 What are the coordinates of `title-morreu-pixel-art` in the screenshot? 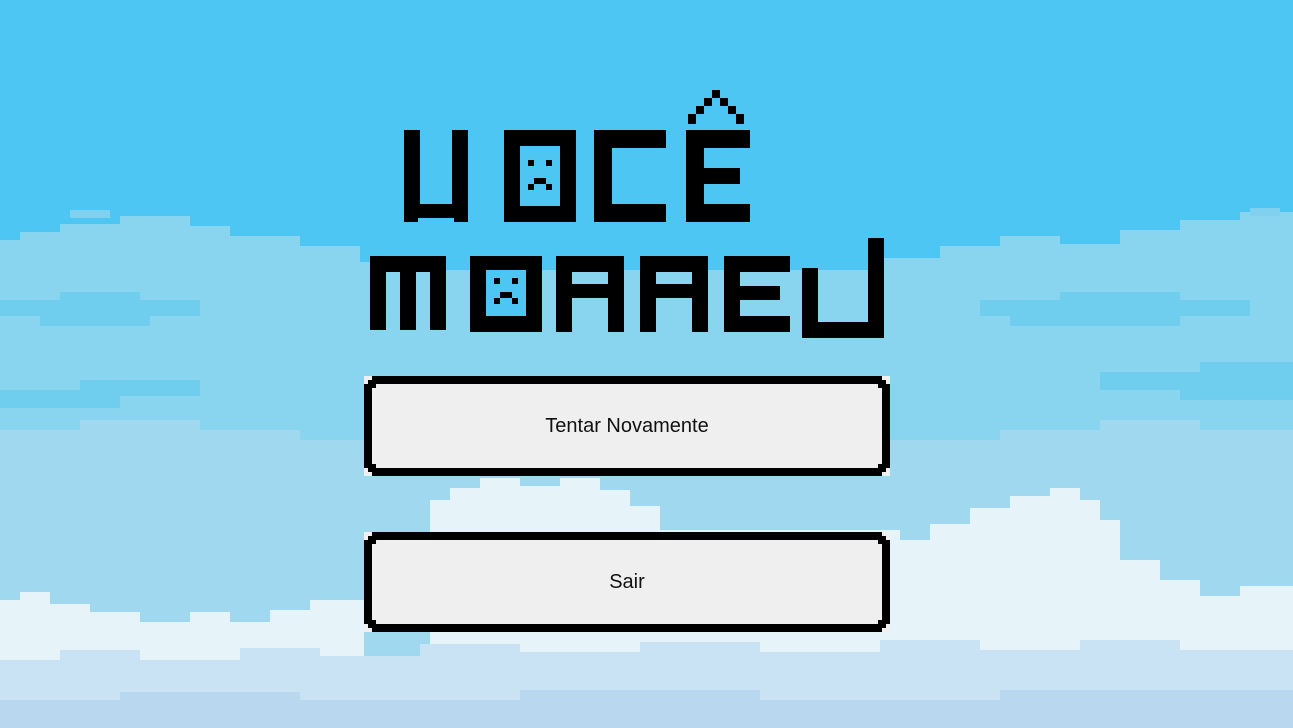 It's located at (627, 288).